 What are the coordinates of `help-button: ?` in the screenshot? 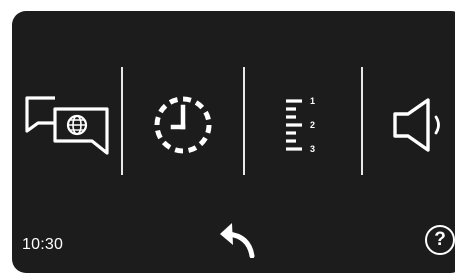 It's located at (440, 240).